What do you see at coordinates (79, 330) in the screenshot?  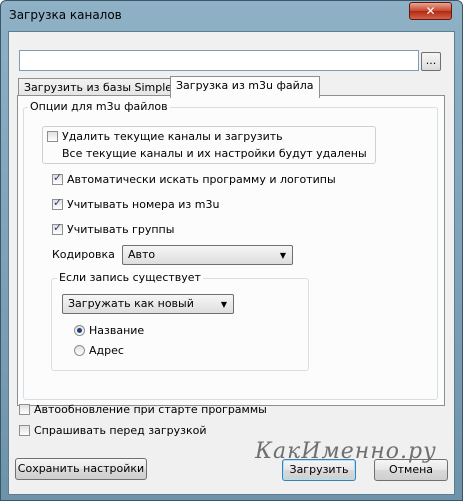 I see `radio-name` at bounding box center [79, 330].